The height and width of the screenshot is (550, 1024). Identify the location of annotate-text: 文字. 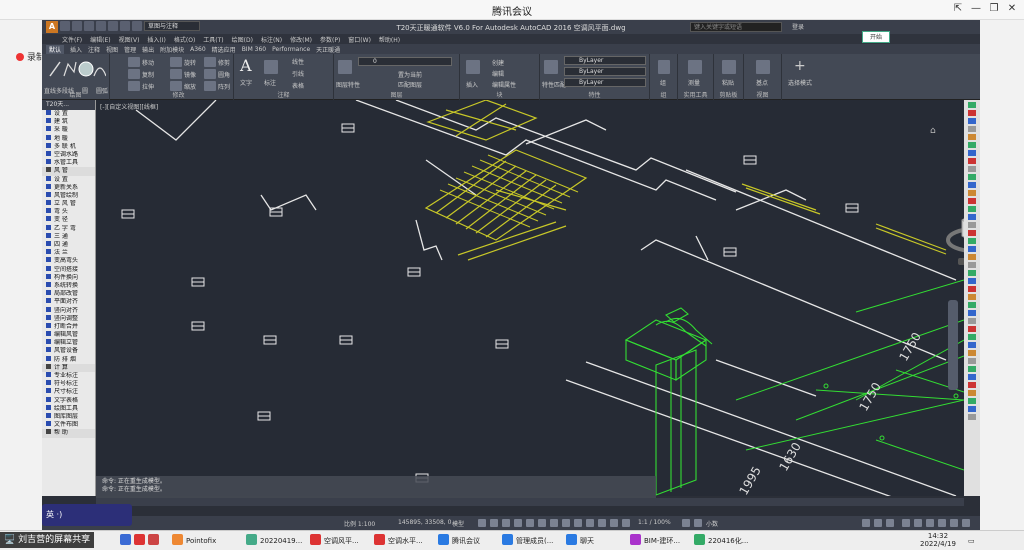
(246, 82).